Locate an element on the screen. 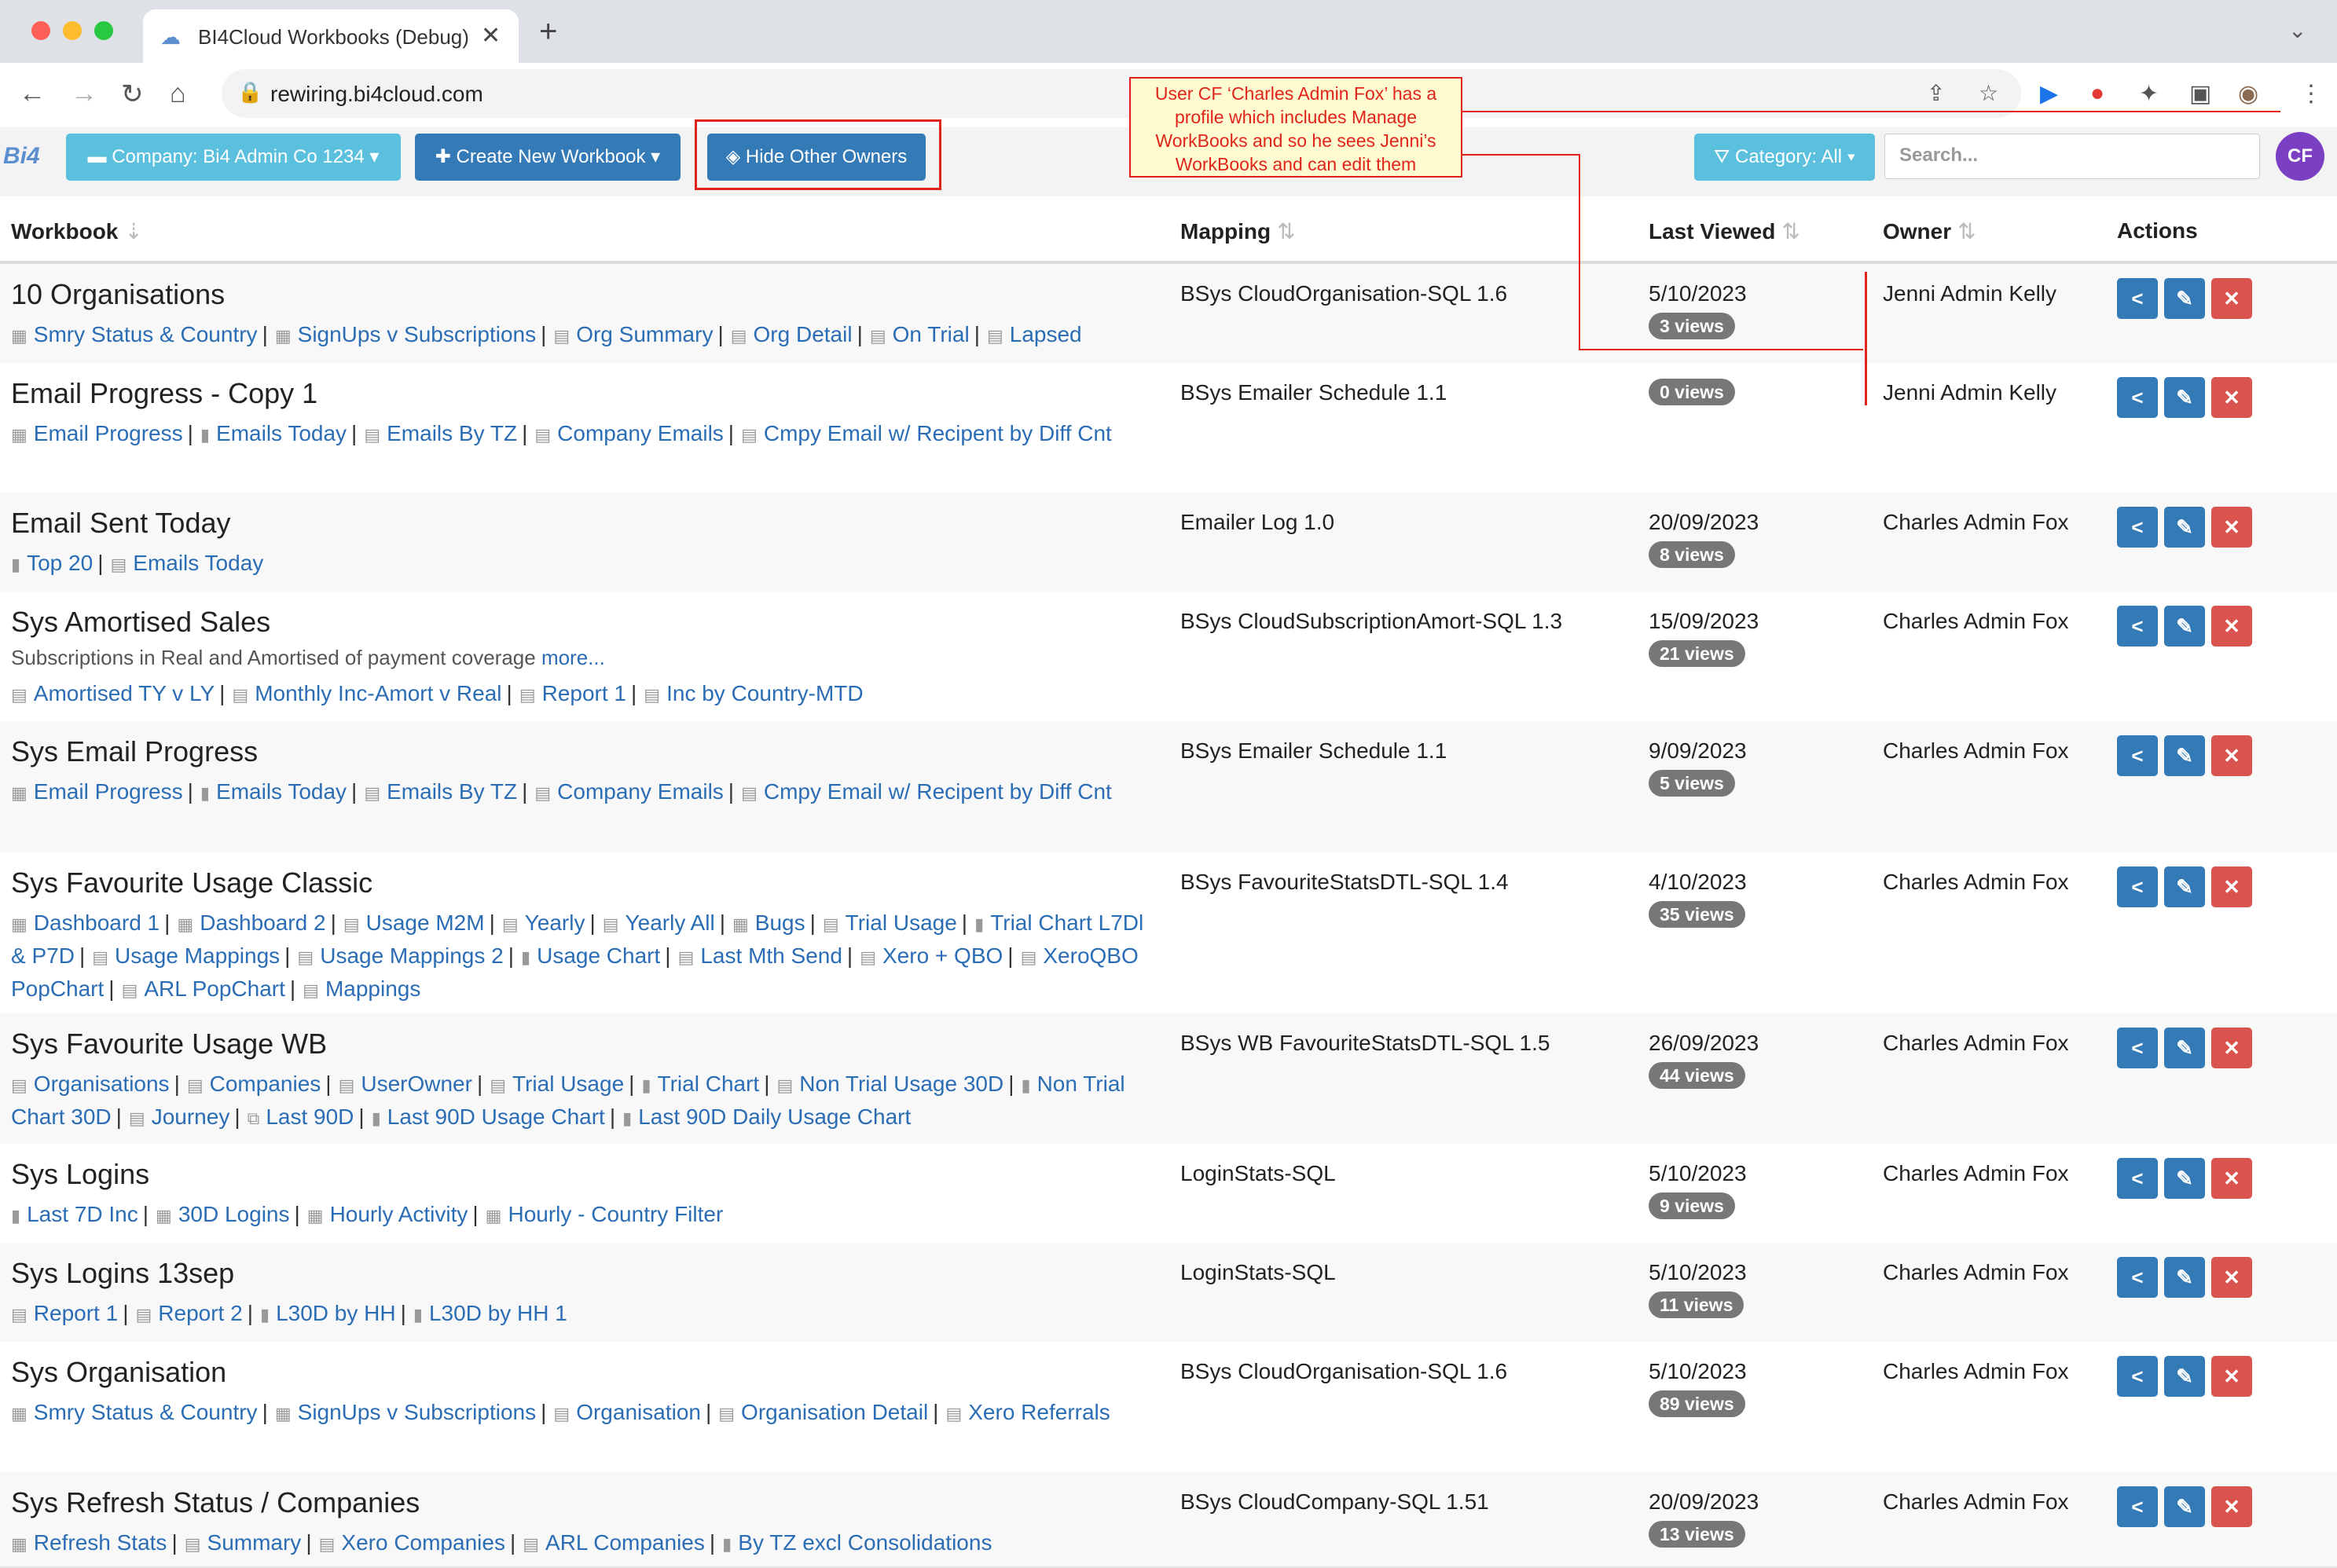 This screenshot has width=2337, height=1568. column-header-last-viewed: Last Viewed ⇅ is located at coordinates (1724, 231).